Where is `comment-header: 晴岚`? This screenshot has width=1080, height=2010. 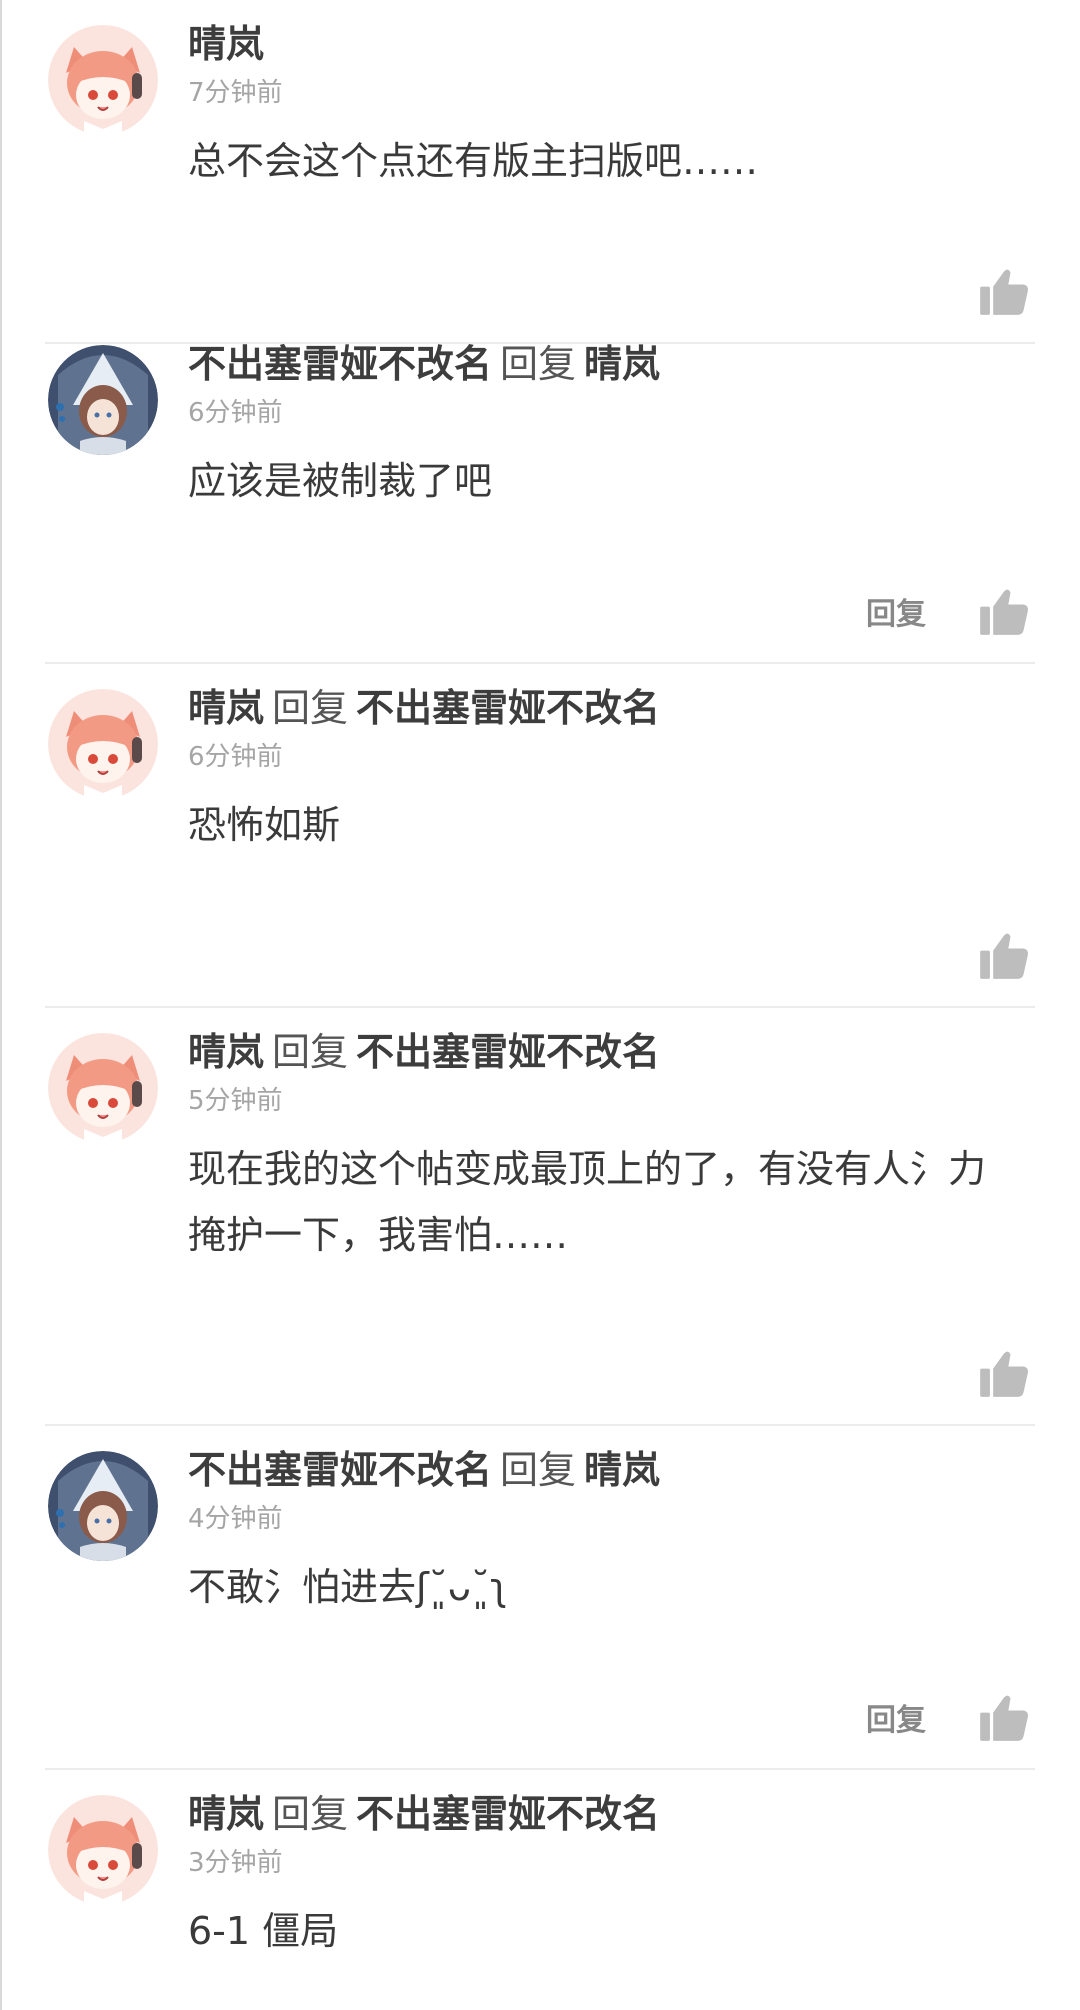 comment-header: 晴岚 is located at coordinates (614, 44).